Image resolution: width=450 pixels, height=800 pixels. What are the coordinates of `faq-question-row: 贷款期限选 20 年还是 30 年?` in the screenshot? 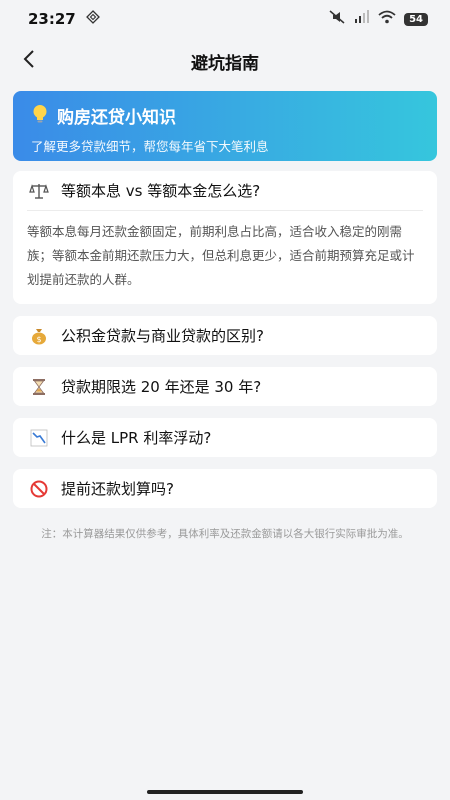 It's located at (225, 386).